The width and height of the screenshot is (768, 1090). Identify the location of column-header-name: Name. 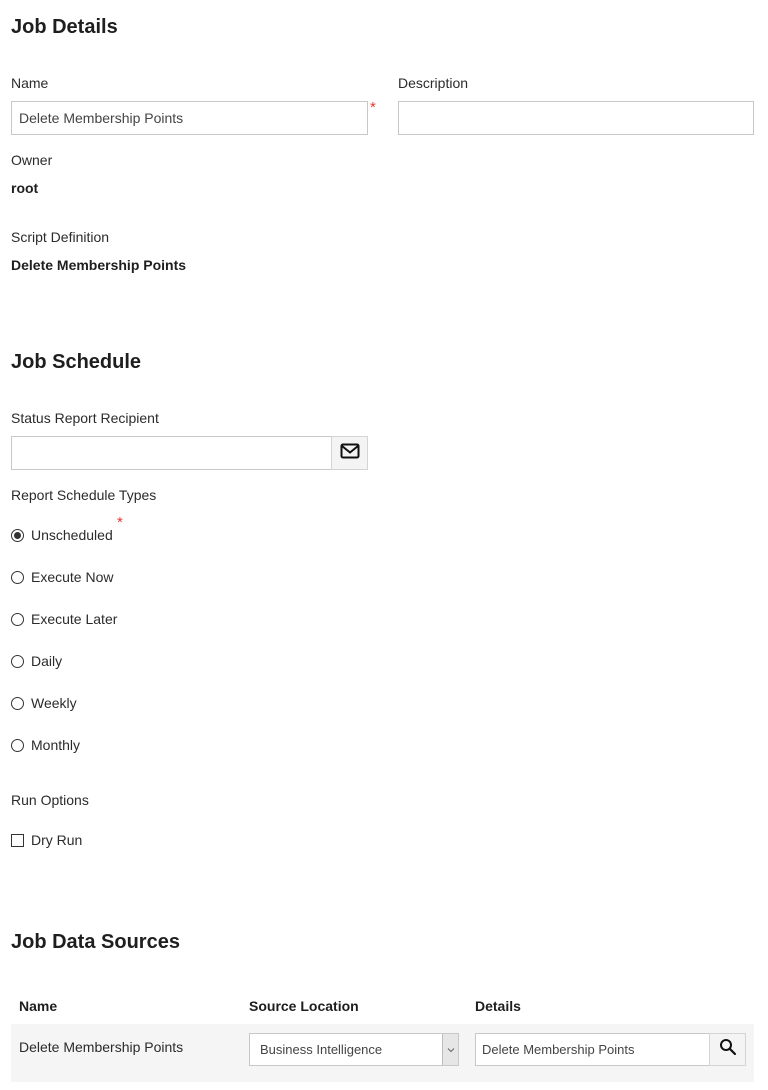
(38, 1006).